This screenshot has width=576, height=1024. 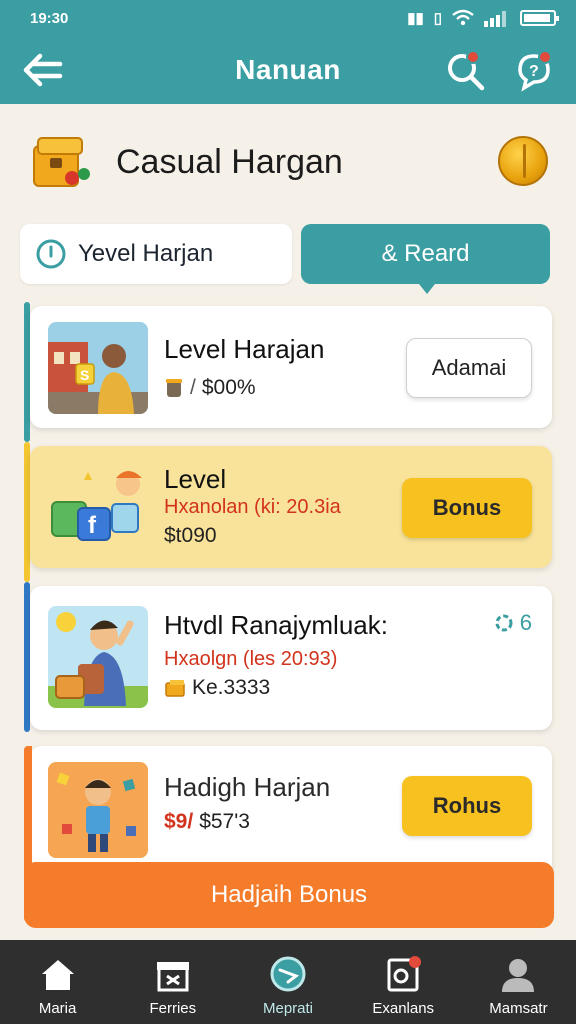 I want to click on clock-icon, so click(x=51, y=254).